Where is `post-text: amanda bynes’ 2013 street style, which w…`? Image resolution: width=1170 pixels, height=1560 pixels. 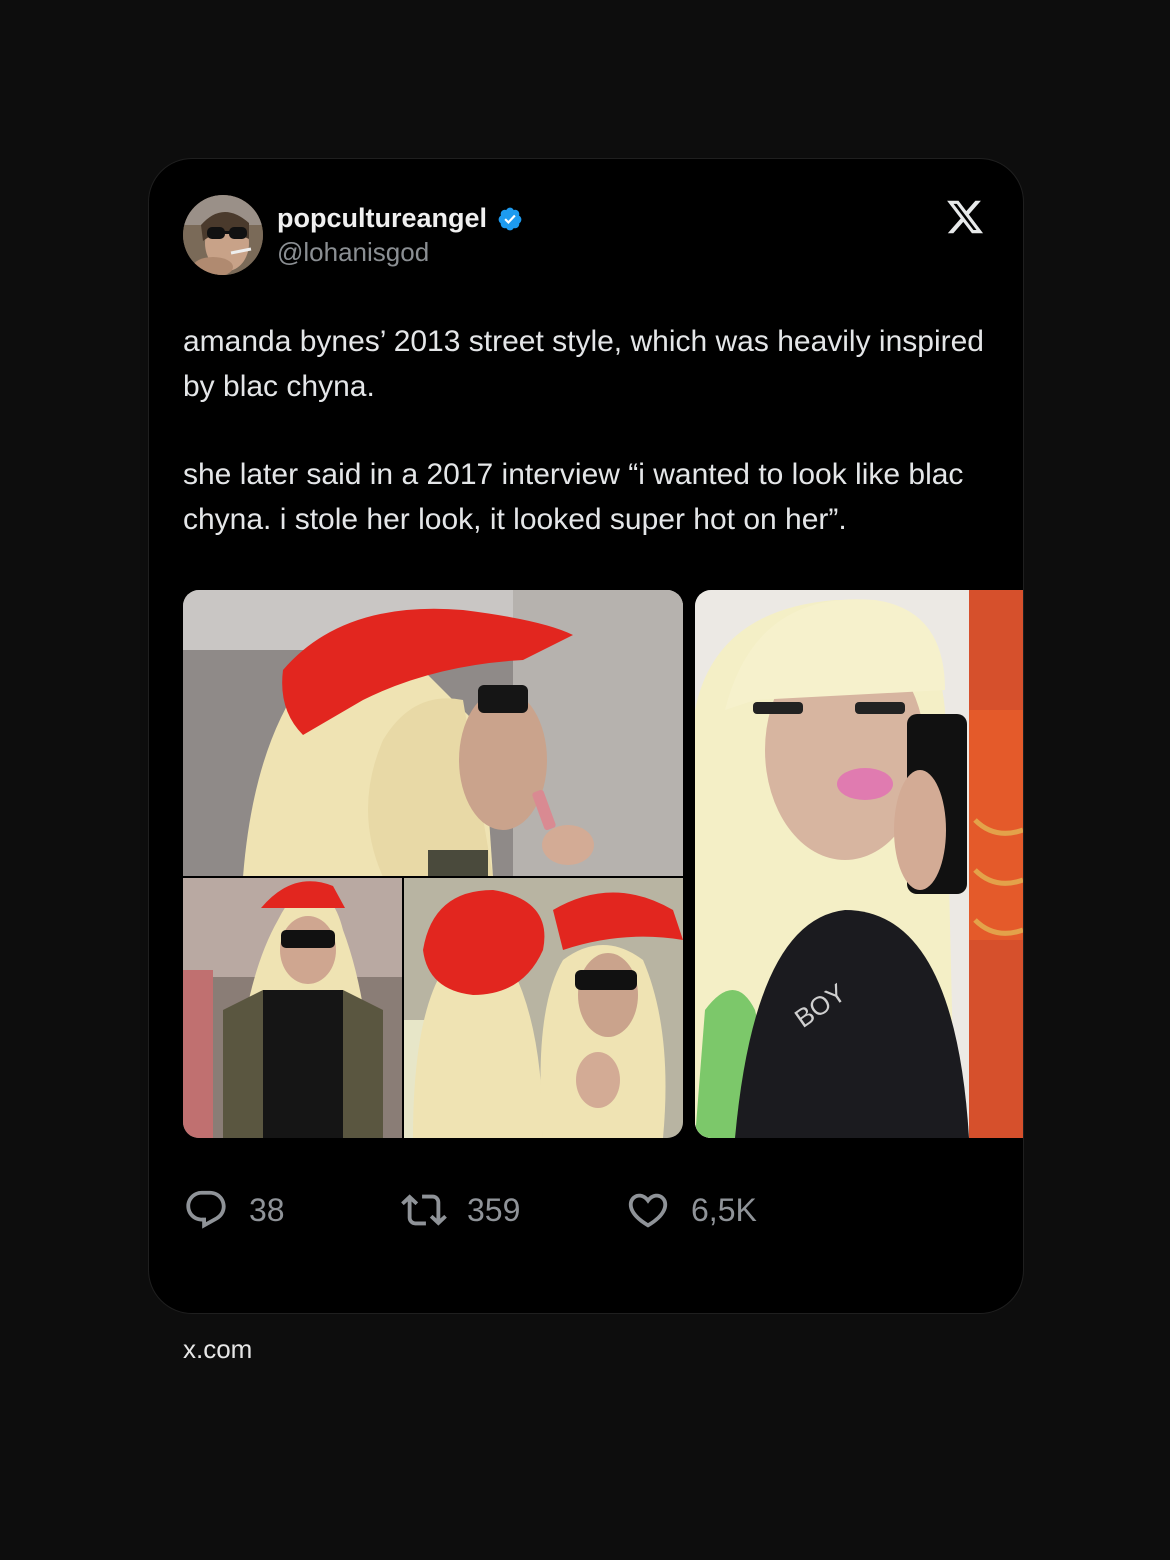
post-text: amanda bynes’ 2013 street style, which w… is located at coordinates (588, 430).